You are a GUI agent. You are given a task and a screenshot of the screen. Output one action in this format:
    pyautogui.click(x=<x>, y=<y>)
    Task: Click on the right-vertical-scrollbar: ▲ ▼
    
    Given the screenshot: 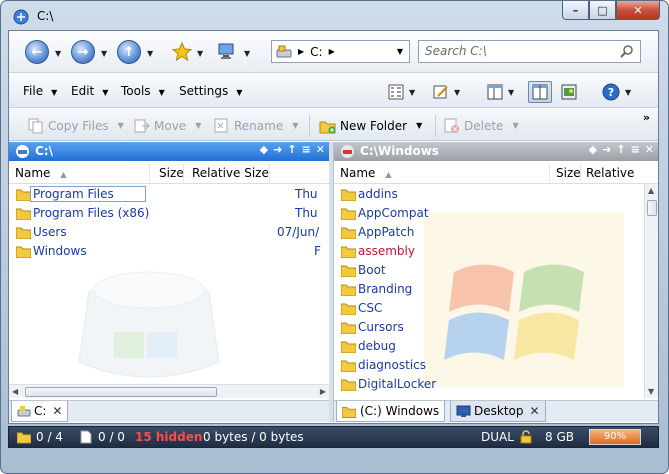 What is the action you would take?
    pyautogui.click(x=651, y=291)
    